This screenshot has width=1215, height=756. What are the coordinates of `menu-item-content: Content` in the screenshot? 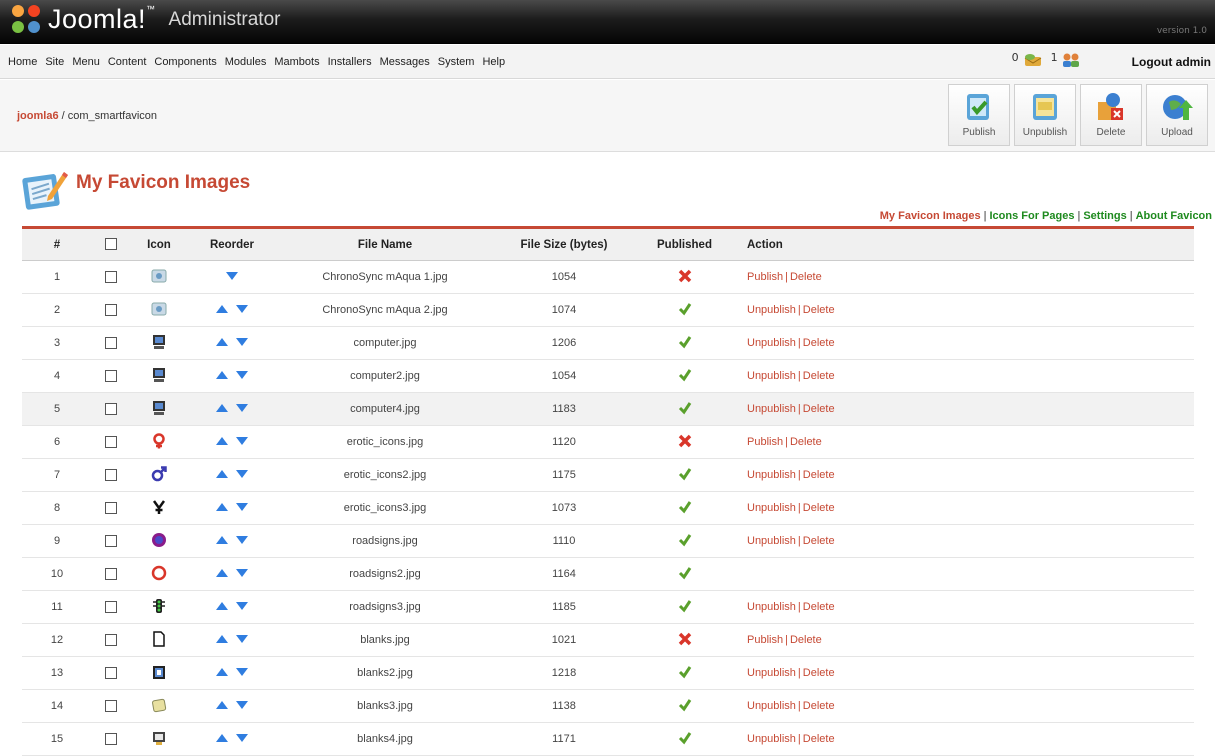 It's located at (127, 62).